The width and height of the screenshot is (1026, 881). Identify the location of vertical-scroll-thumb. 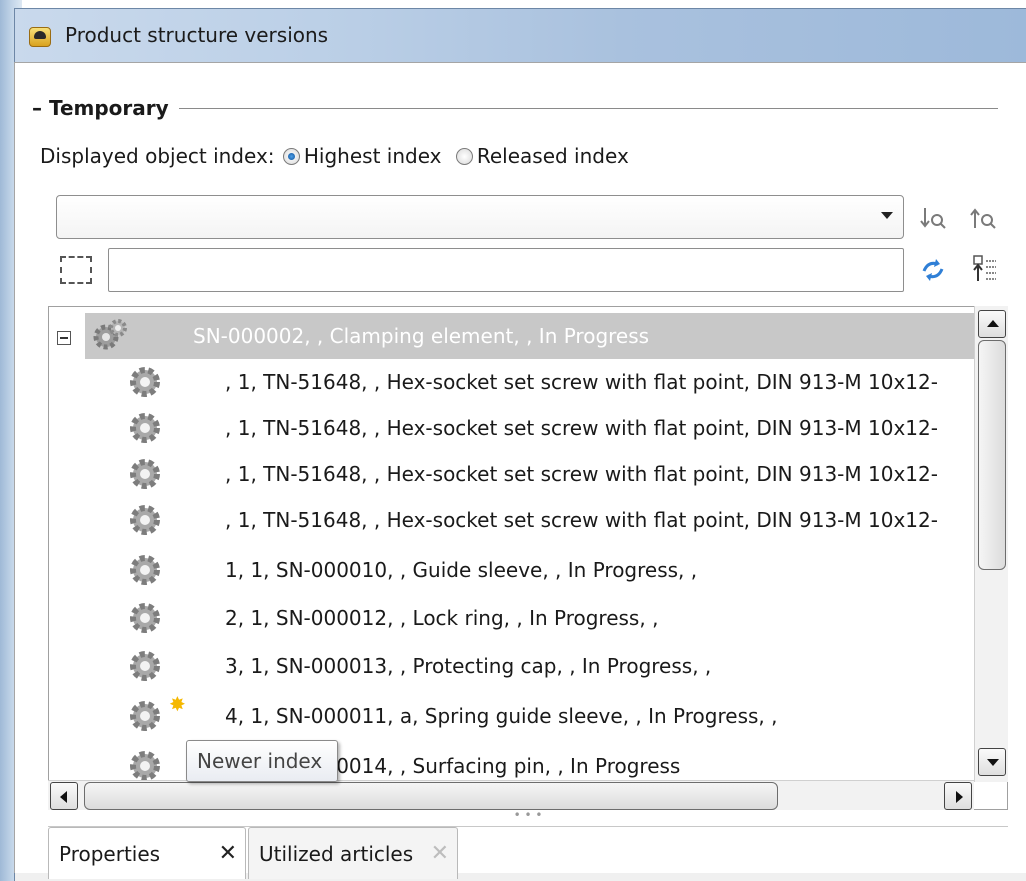
(992, 455).